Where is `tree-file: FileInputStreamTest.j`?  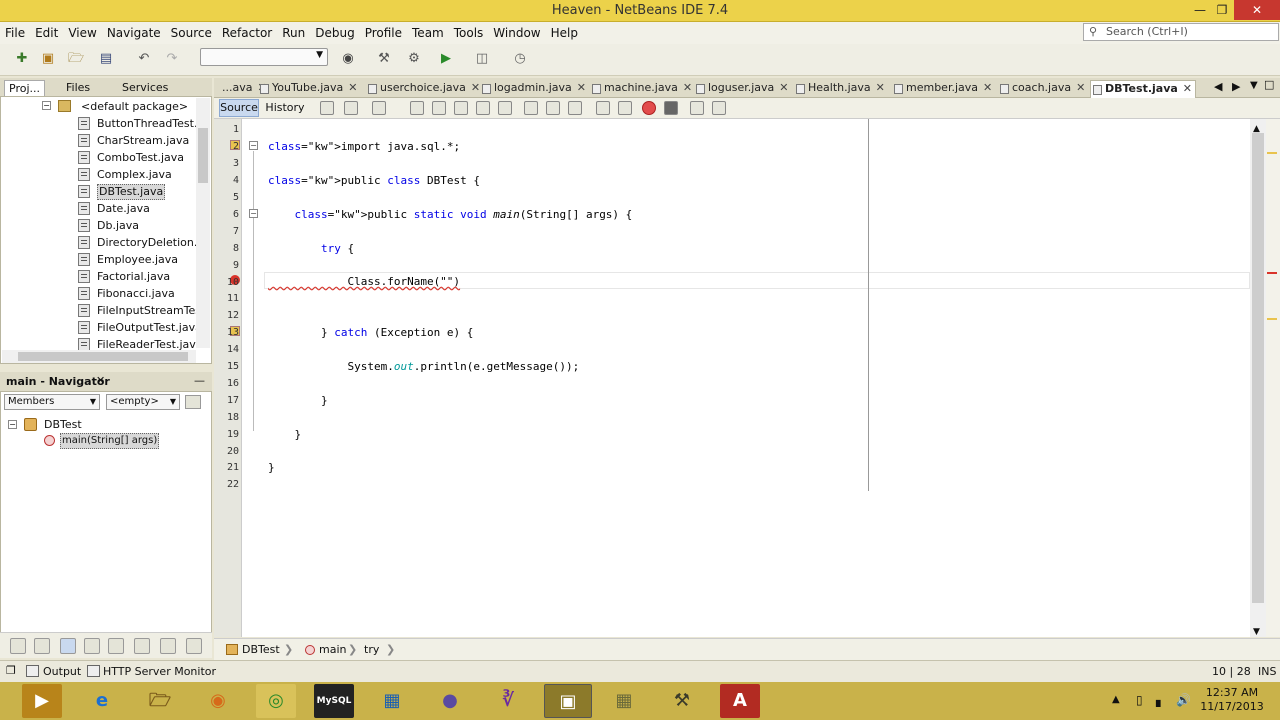
tree-file: FileInputStreamTest.j is located at coordinates (98, 310).